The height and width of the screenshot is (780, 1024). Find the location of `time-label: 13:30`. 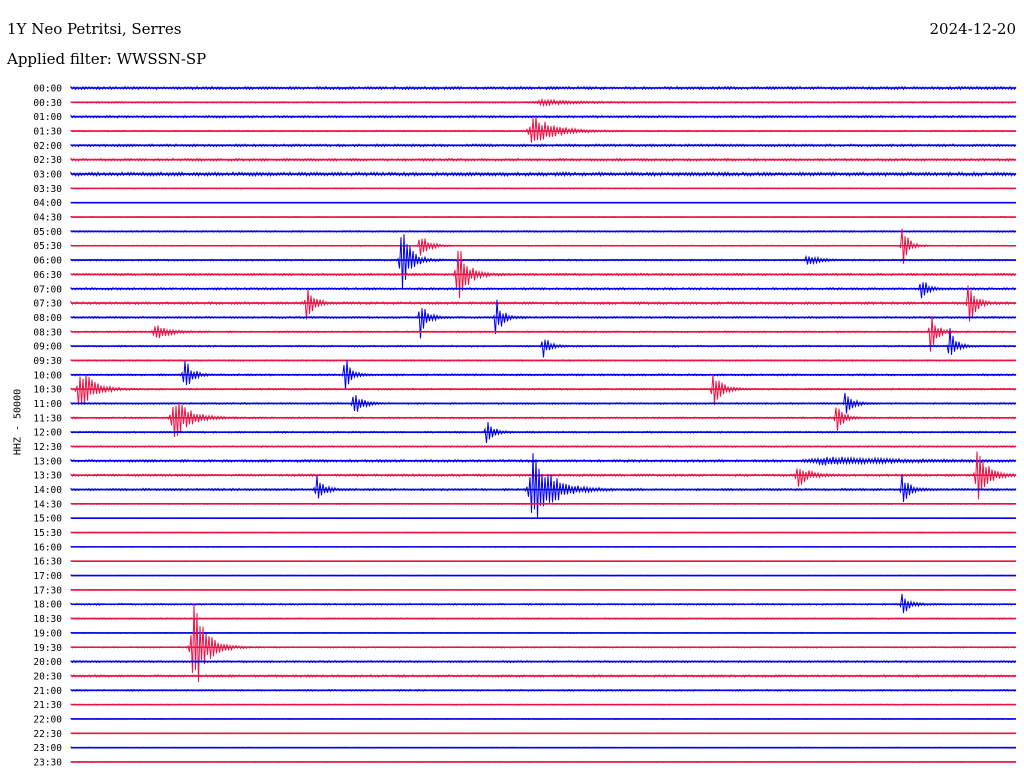

time-label: 13:30 is located at coordinates (47, 476).